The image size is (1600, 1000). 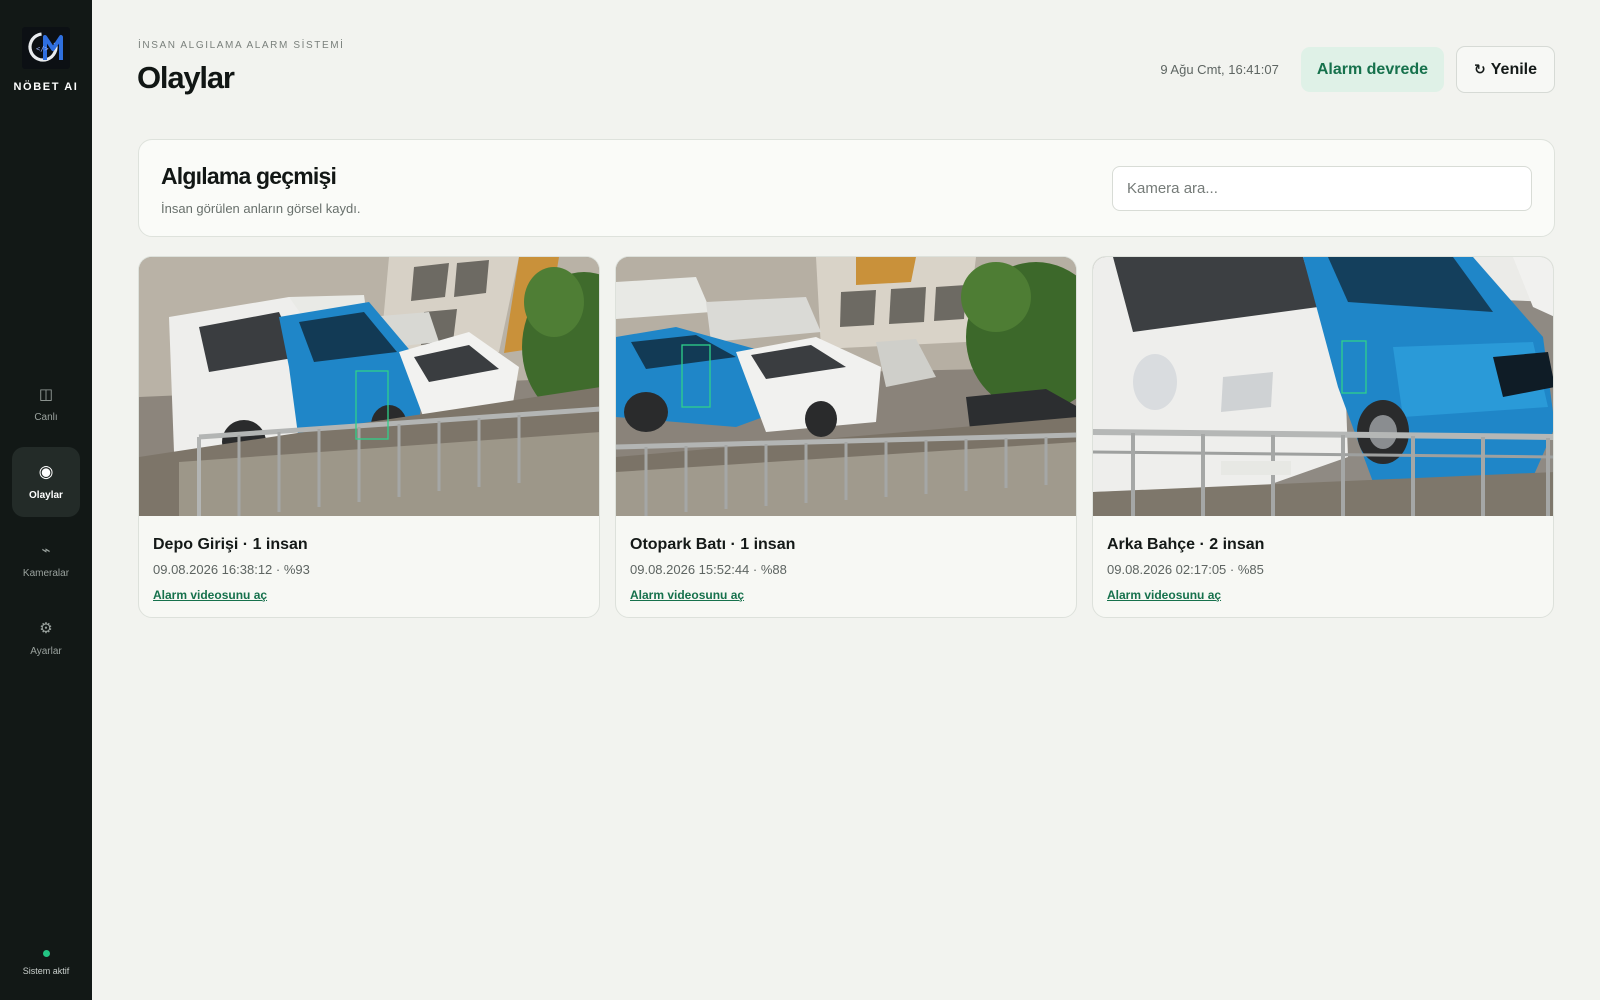 What do you see at coordinates (46, 953) in the screenshot?
I see `status-dot-icon` at bounding box center [46, 953].